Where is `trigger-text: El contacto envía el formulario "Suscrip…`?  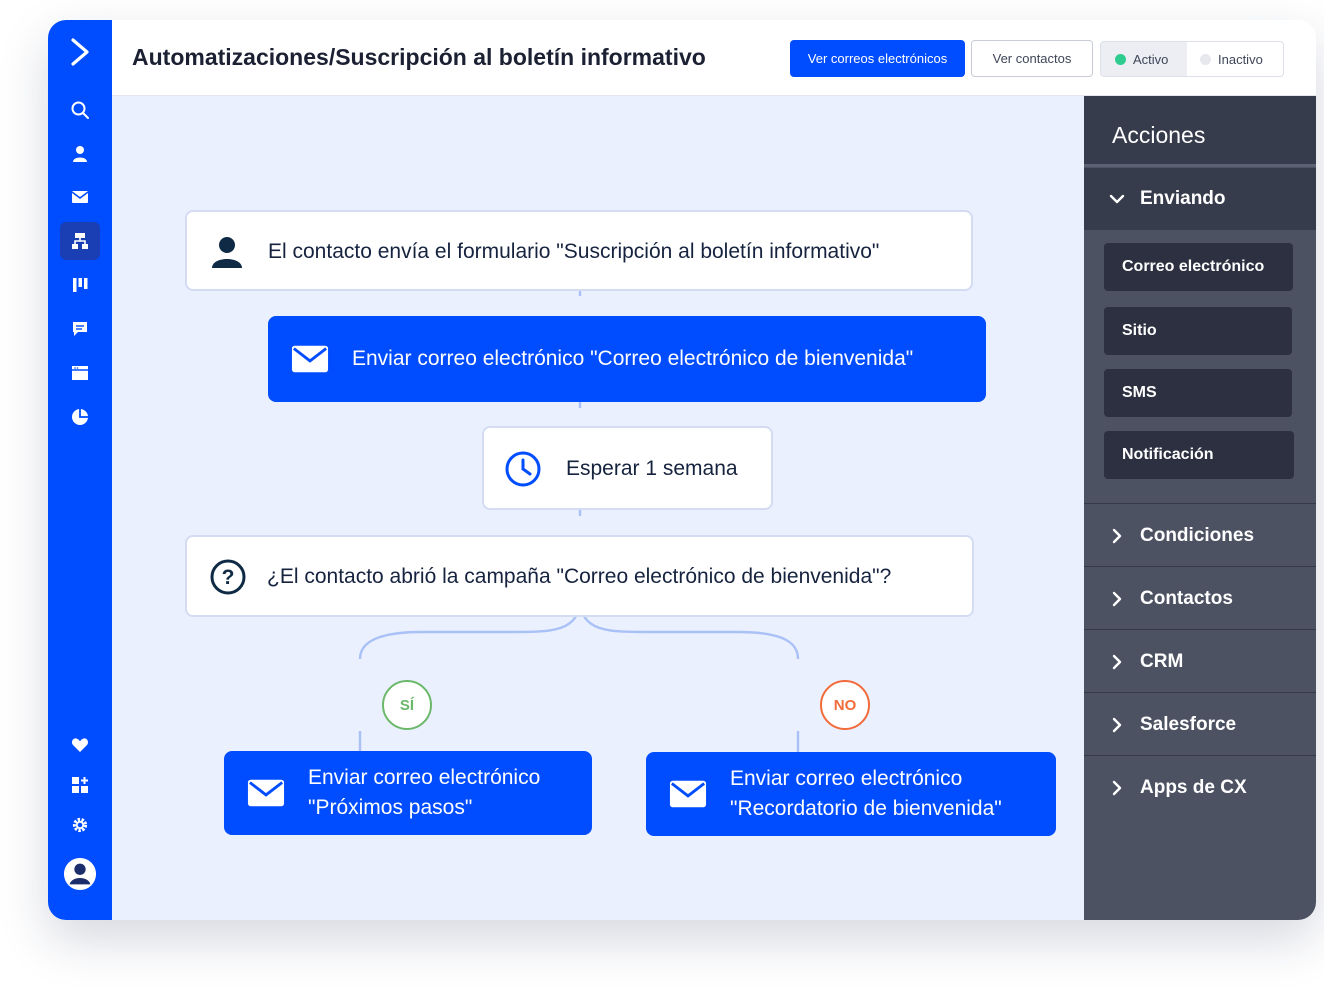 trigger-text: El contacto envía el formulario "Suscrip… is located at coordinates (574, 251).